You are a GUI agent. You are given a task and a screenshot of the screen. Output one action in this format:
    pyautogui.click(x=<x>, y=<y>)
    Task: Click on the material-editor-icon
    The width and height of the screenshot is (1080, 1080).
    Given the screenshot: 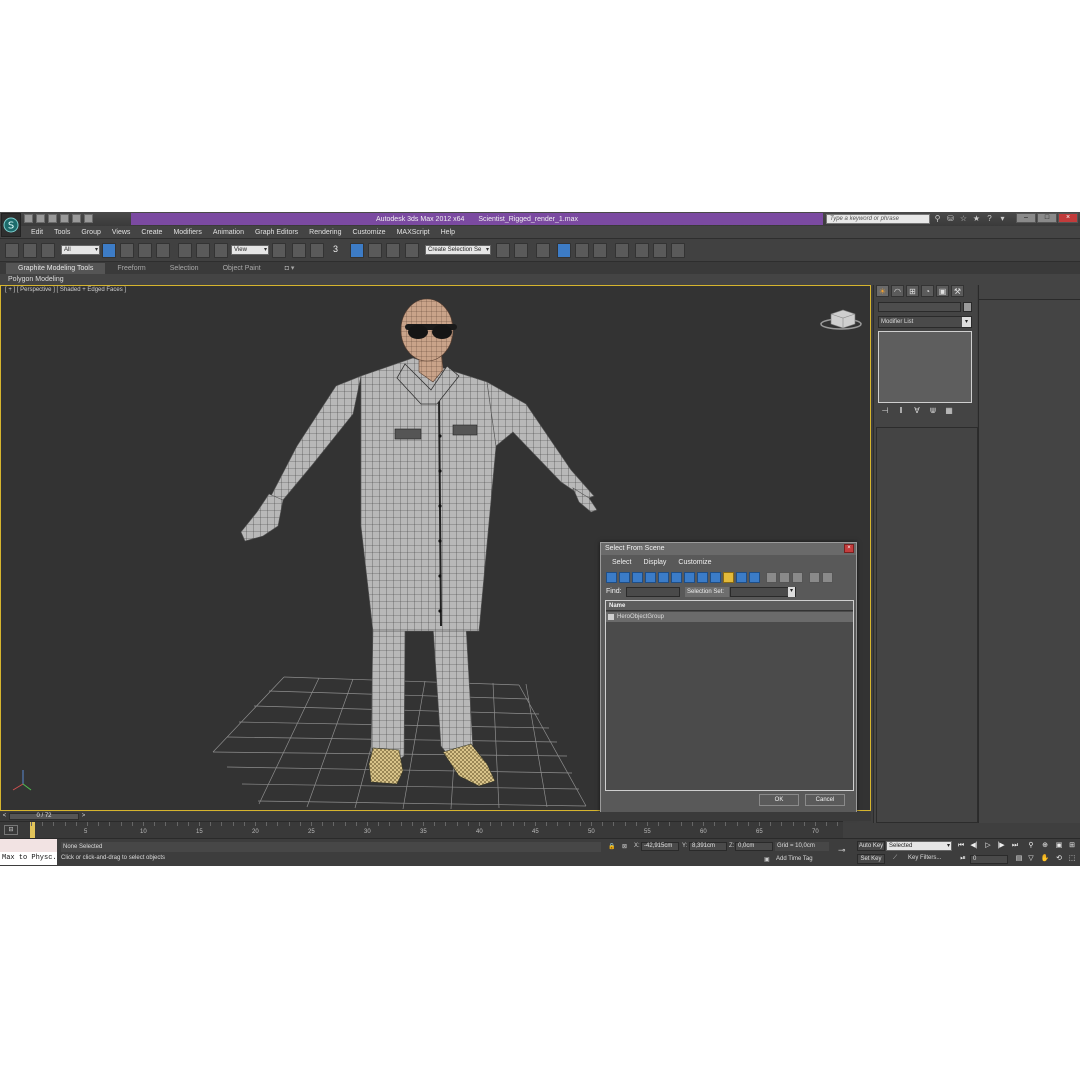 What is the action you would take?
    pyautogui.click(x=622, y=250)
    